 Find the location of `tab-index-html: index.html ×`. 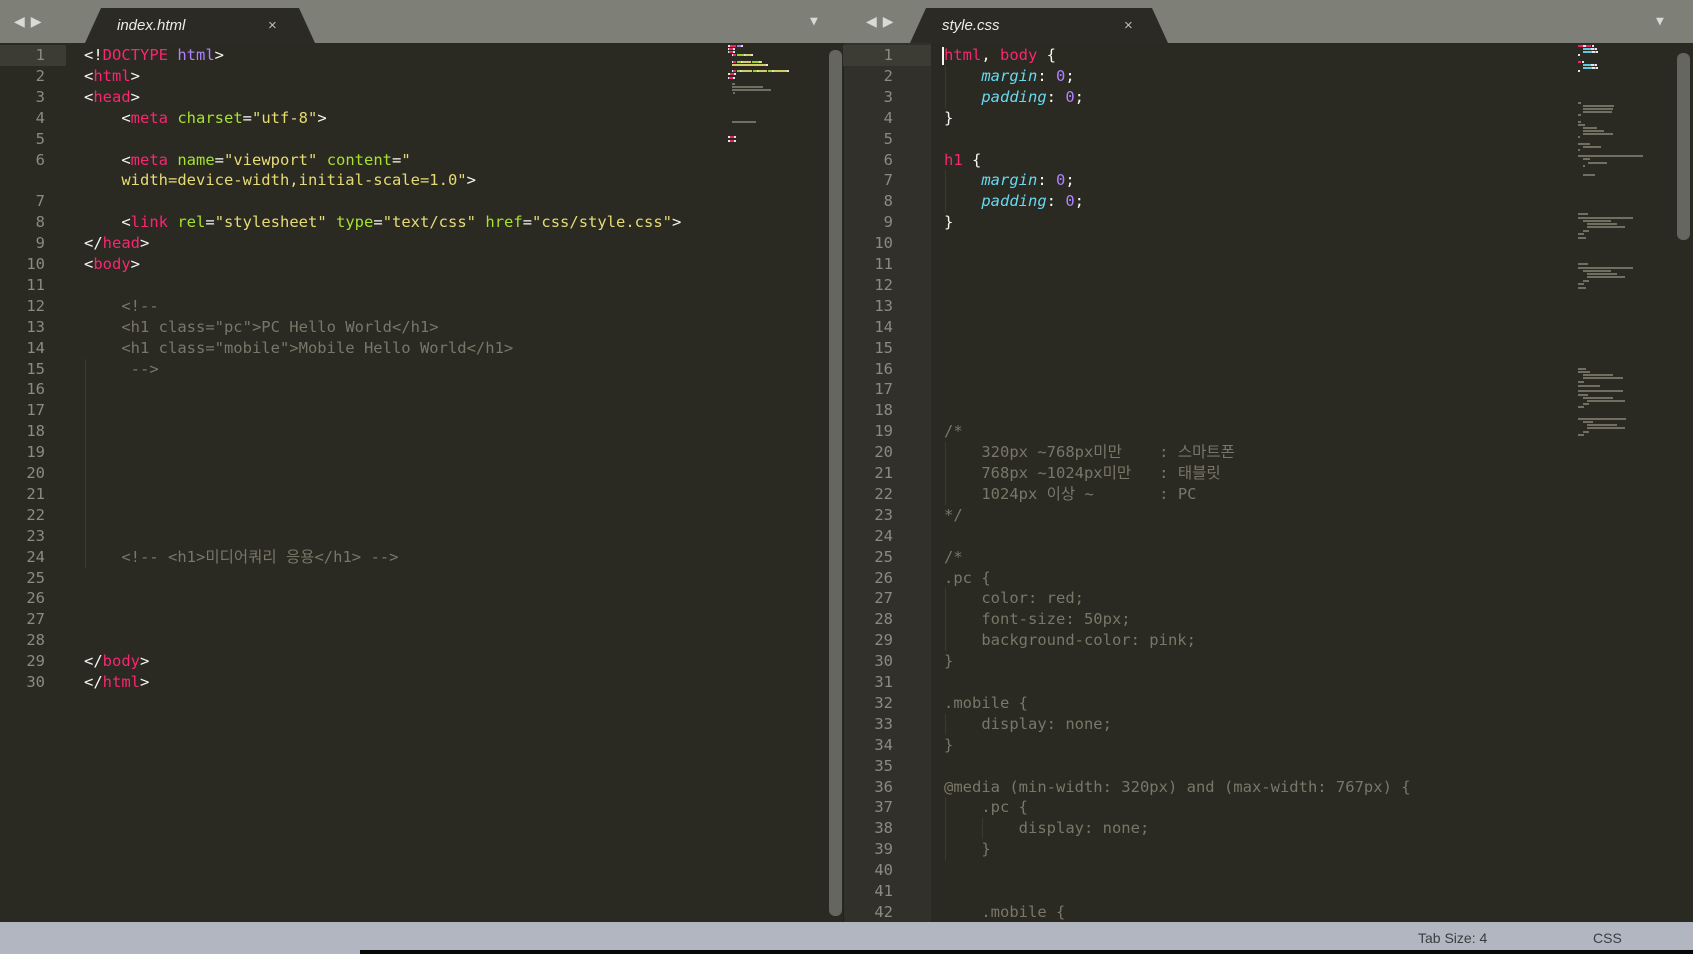

tab-index-html: index.html × is located at coordinates (200, 25).